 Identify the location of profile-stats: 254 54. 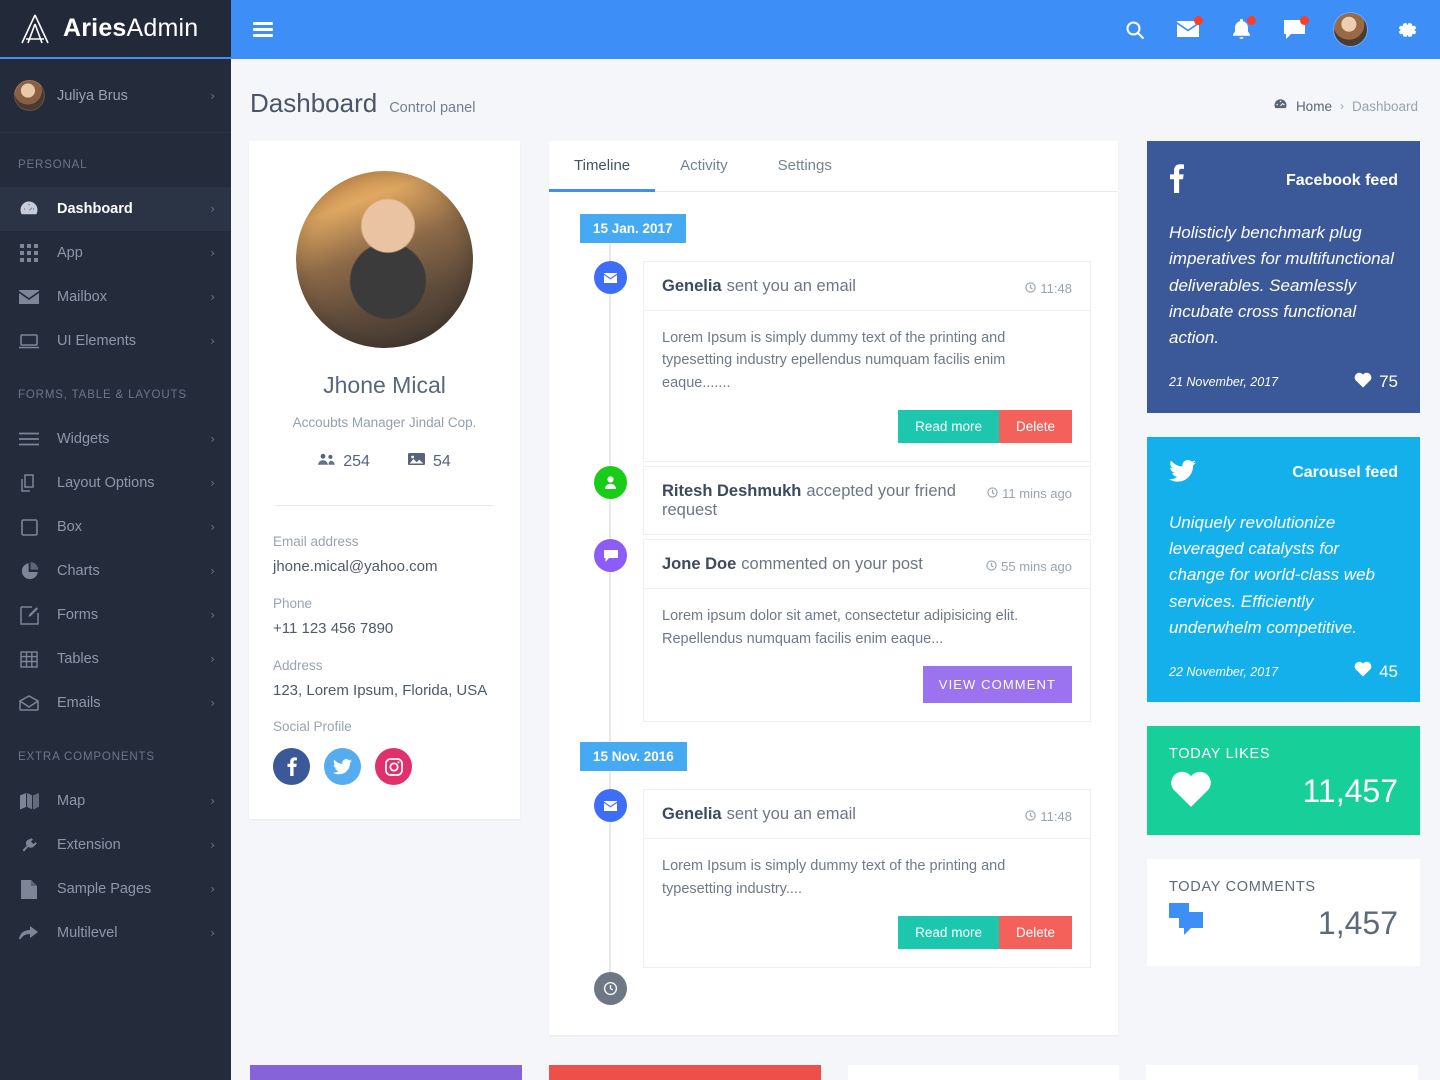
(384, 461).